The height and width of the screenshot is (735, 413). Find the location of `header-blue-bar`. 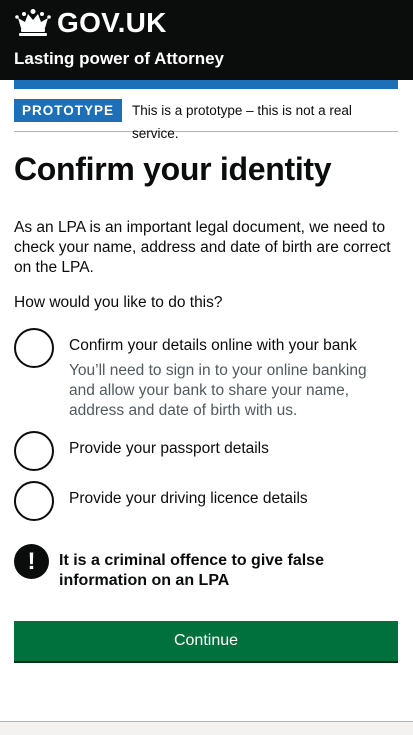

header-blue-bar is located at coordinates (206, 84).